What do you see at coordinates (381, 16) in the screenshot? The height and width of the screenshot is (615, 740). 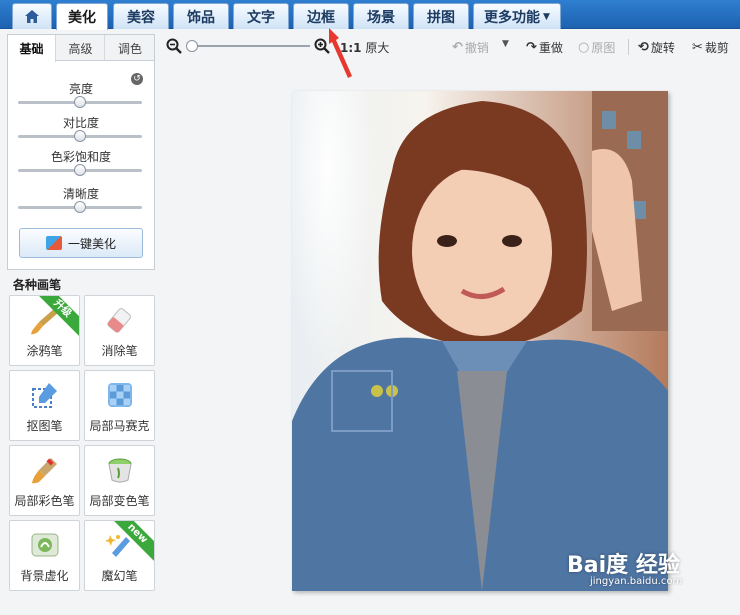 I see `tab-scene: 场景` at bounding box center [381, 16].